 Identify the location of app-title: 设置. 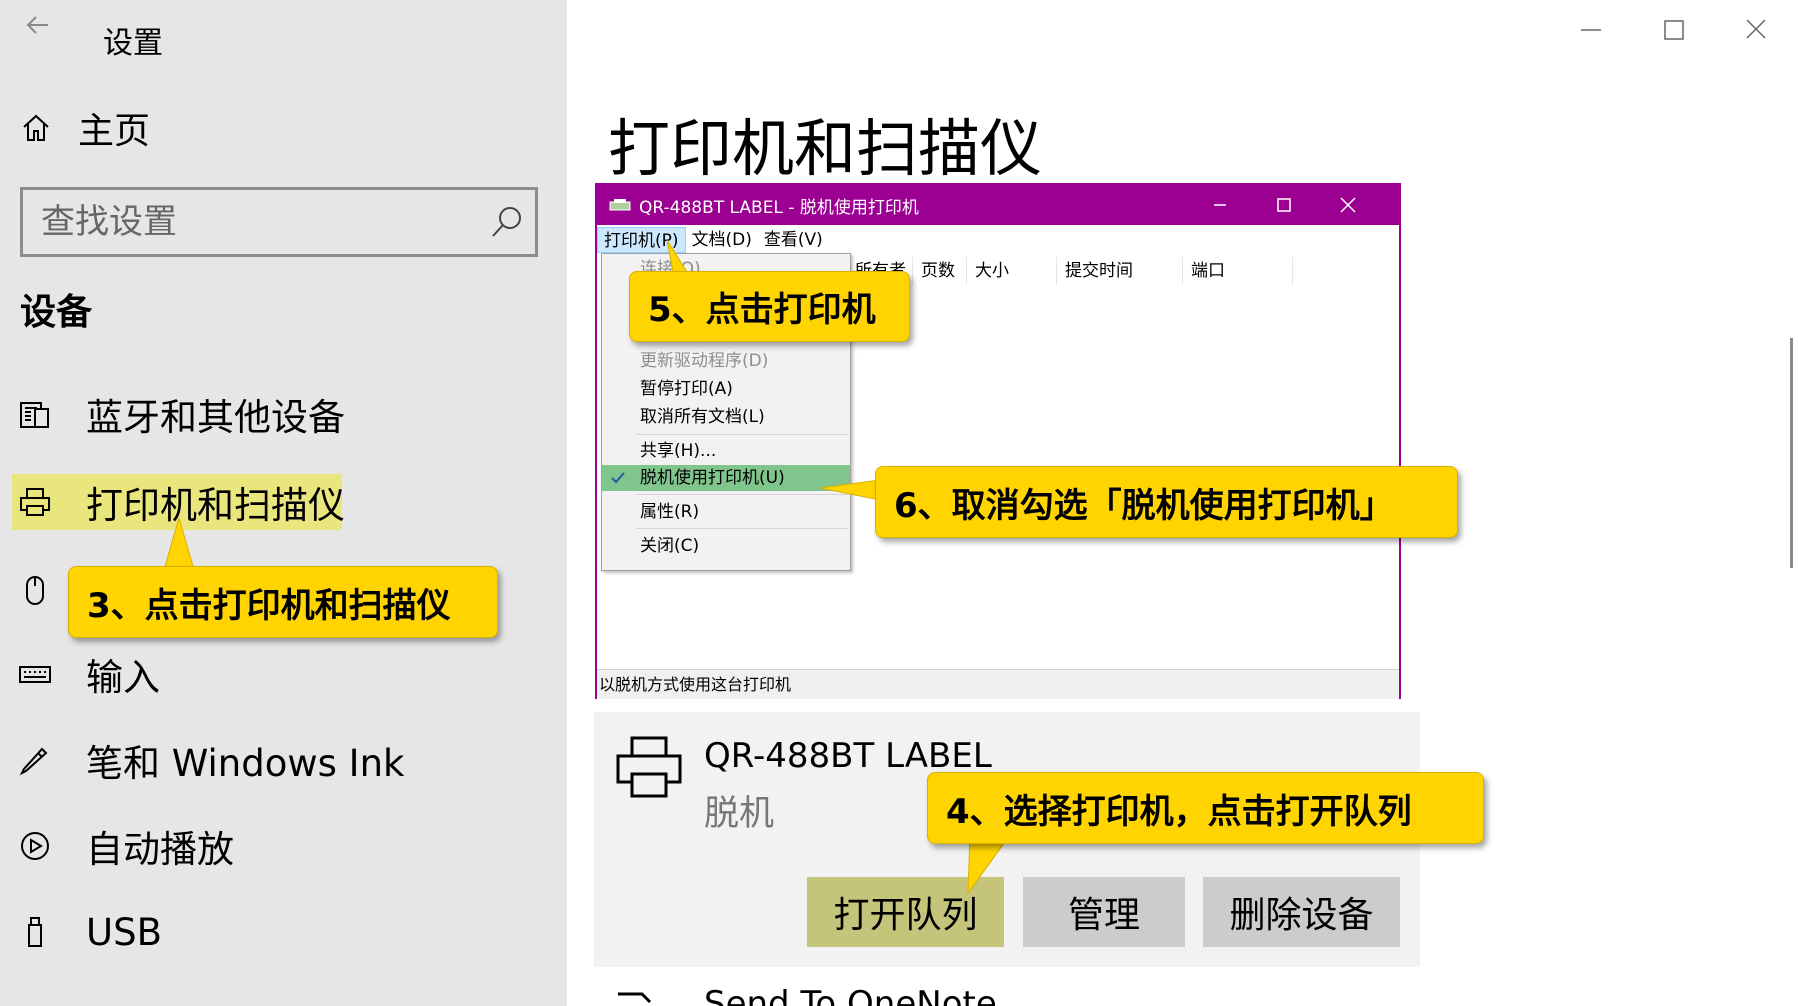
(133, 43).